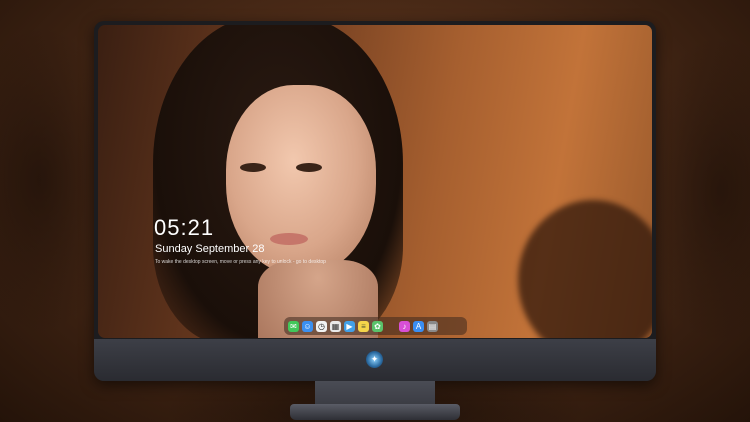 The height and width of the screenshot is (422, 750). Describe the element at coordinates (321, 326) in the screenshot. I see `clock-icon: ◷` at that location.